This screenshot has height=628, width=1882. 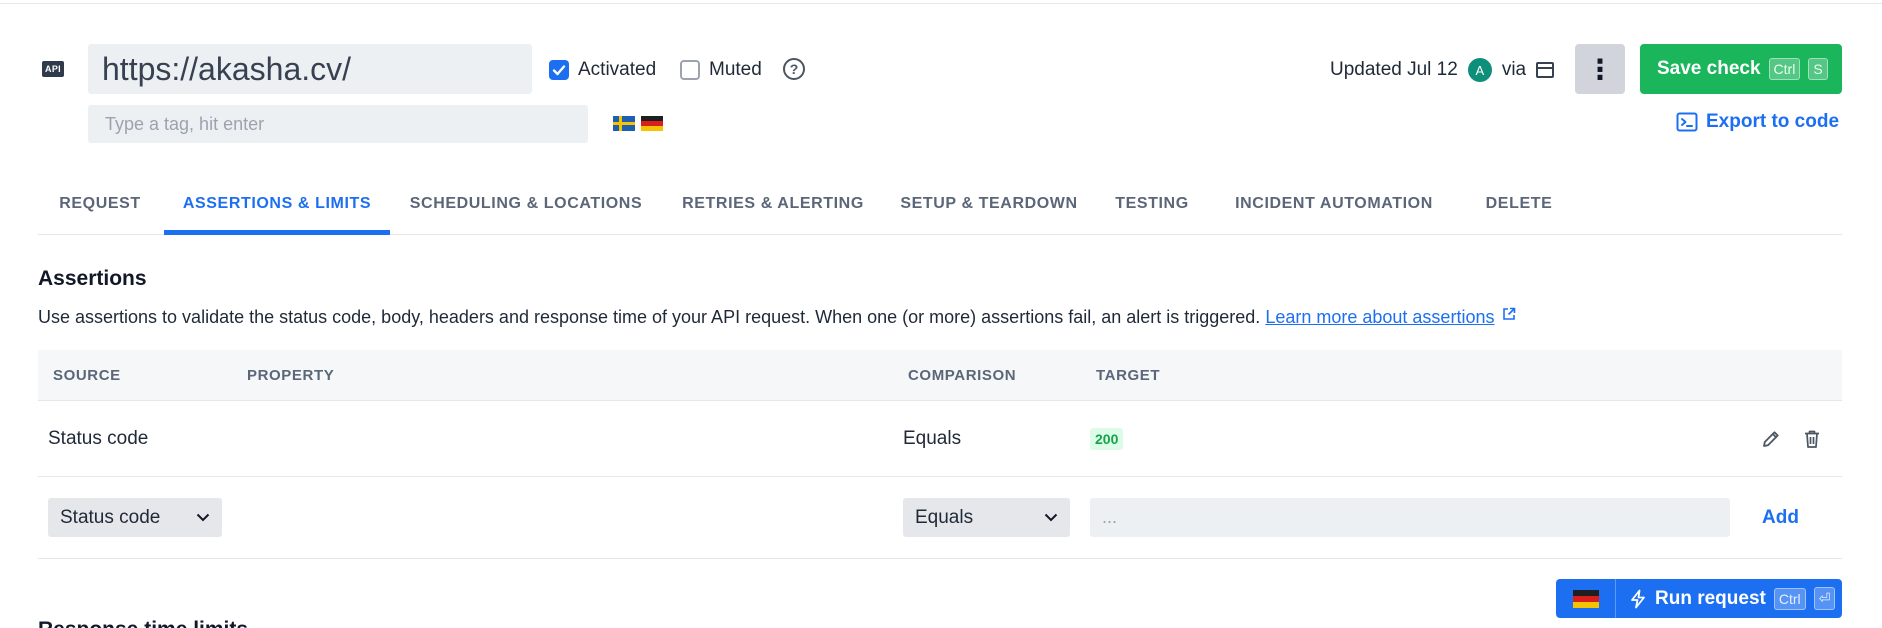 I want to click on activated-checkbox: Activated, so click(x=602, y=70).